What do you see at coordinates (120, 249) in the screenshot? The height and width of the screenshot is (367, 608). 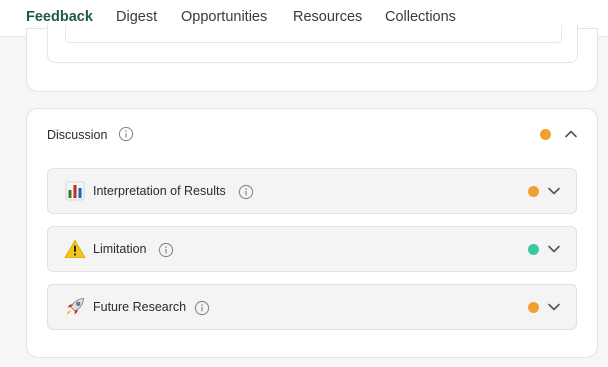 I see `list-item-label: Limitation` at bounding box center [120, 249].